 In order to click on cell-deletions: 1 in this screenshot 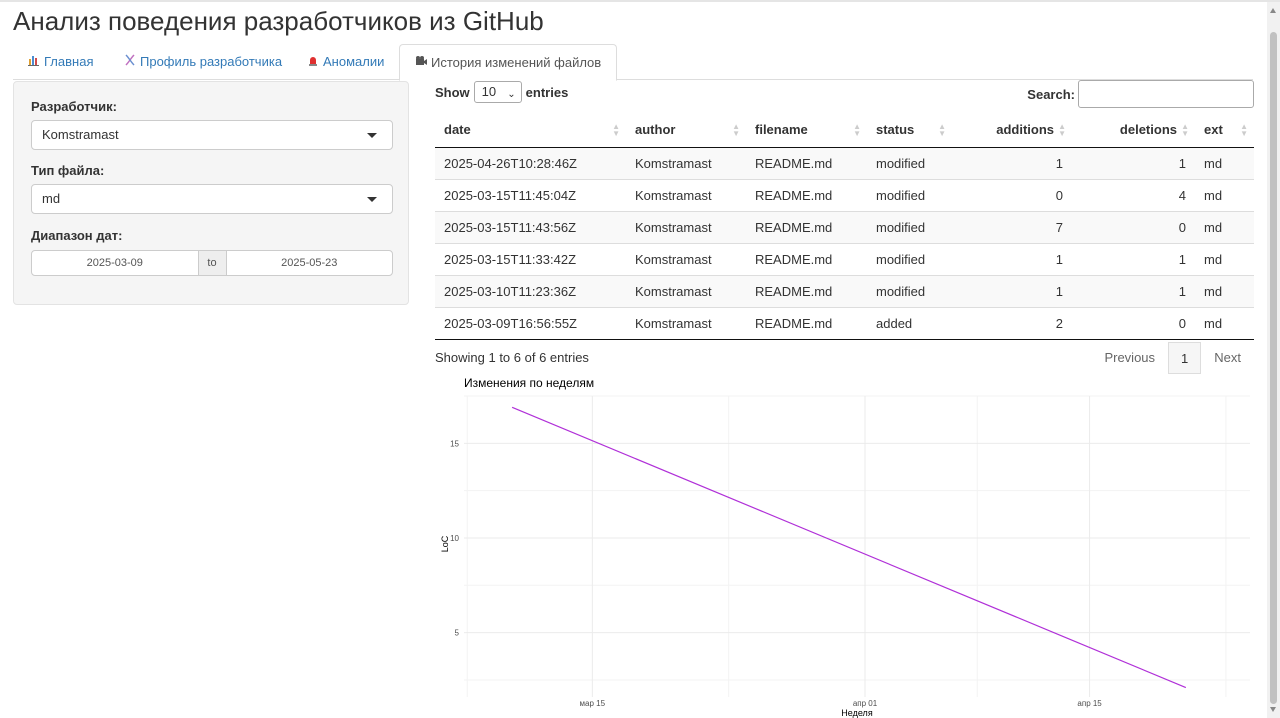, I will do `click(1133, 258)`.